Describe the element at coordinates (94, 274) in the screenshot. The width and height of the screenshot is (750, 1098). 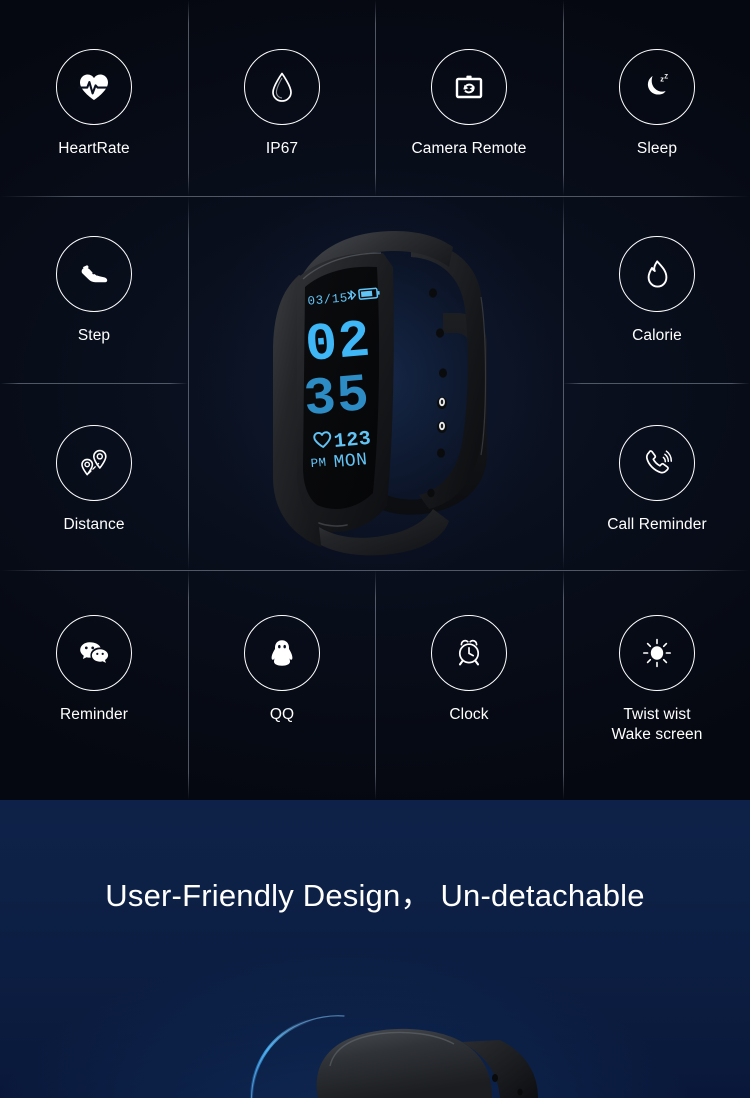
I see `running-shoe-icon` at that location.